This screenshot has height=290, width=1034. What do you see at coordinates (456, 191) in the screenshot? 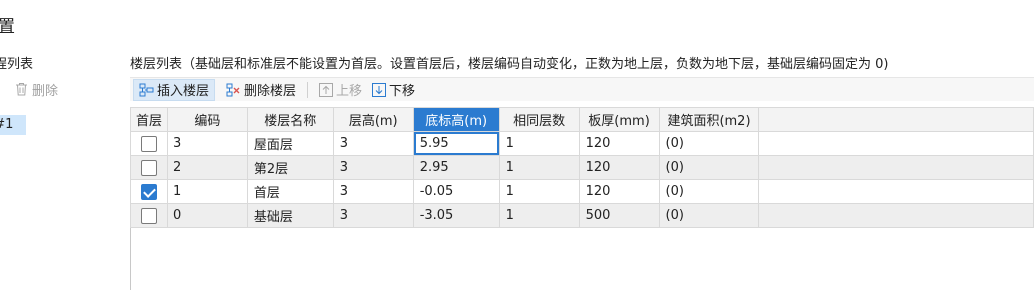
I see `base-elevation-cell: -0.05` at bounding box center [456, 191].